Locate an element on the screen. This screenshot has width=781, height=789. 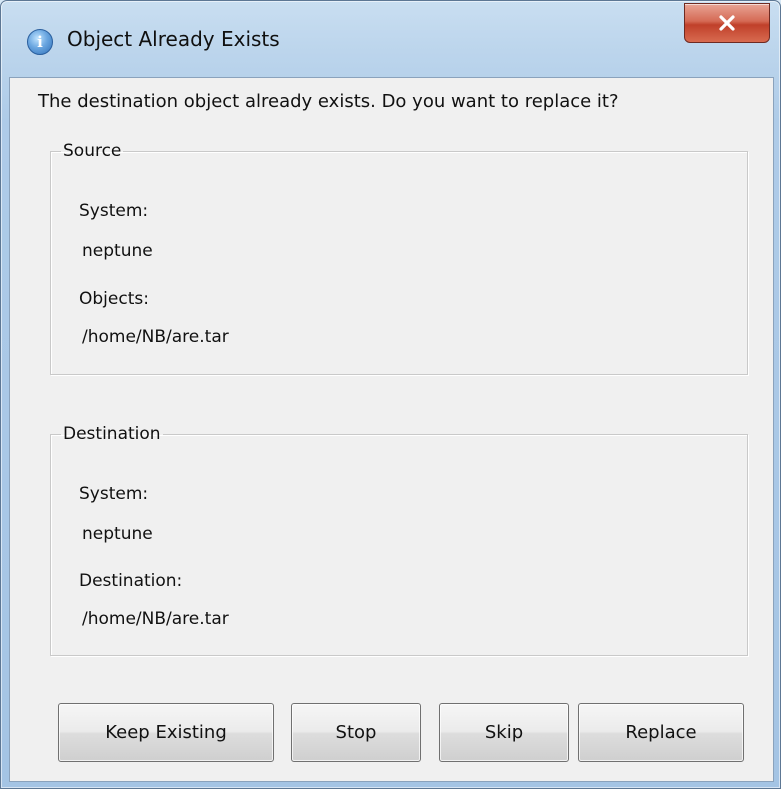
keep-existing-button: Keep Existing is located at coordinates (166, 732).